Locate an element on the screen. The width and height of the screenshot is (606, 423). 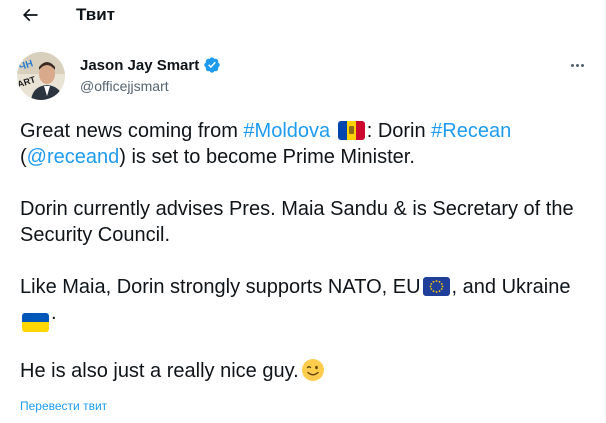
hashtag-link-moldova: #Moldova is located at coordinates (286, 131).